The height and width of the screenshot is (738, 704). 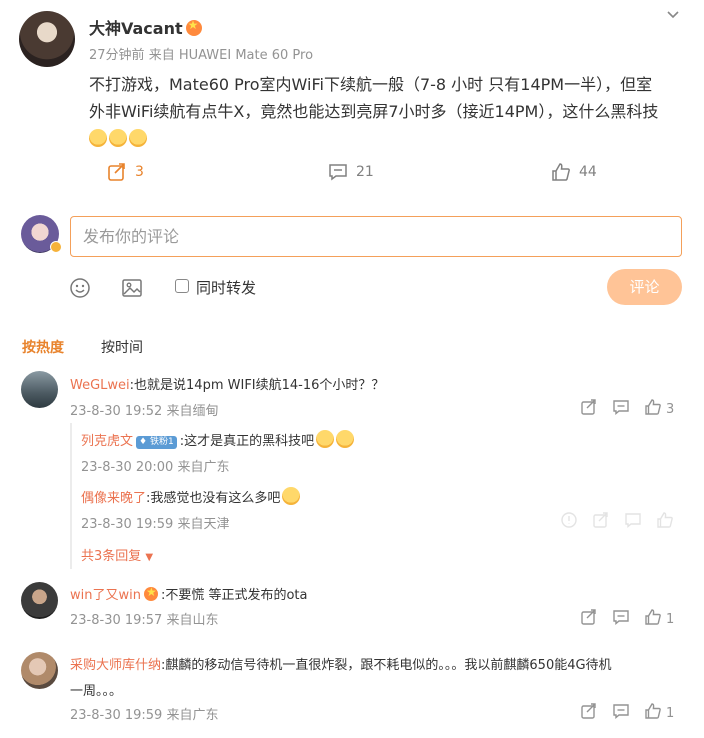 I want to click on post-meta: 27分钟前 来自 HUAWEI Mate 60 Pro, so click(x=201, y=53).